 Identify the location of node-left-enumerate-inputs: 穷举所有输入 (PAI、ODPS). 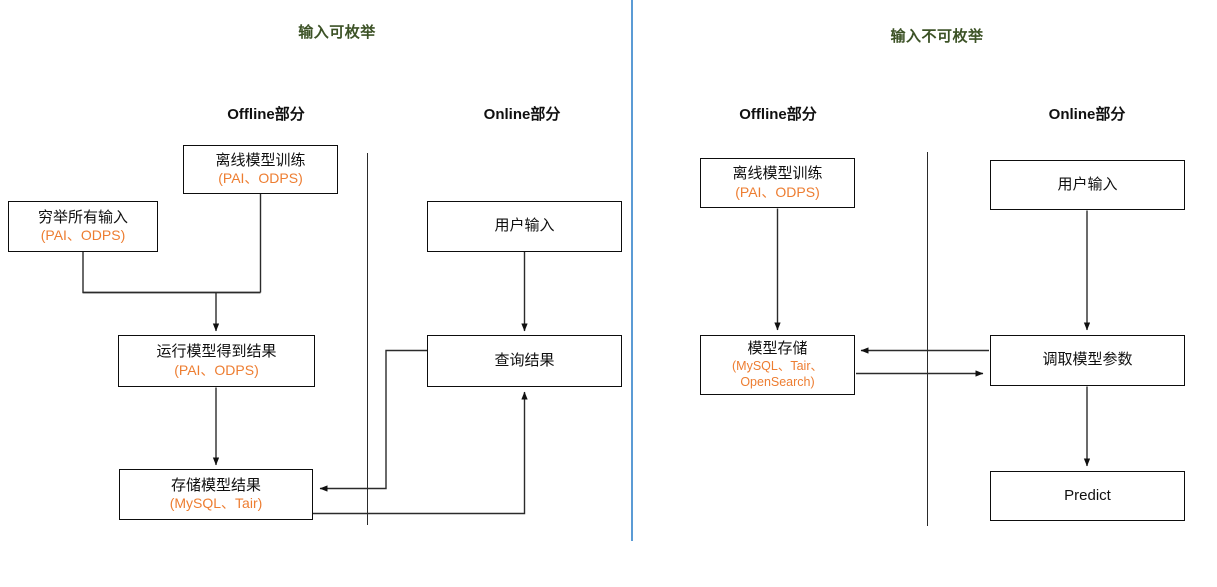
(83, 226).